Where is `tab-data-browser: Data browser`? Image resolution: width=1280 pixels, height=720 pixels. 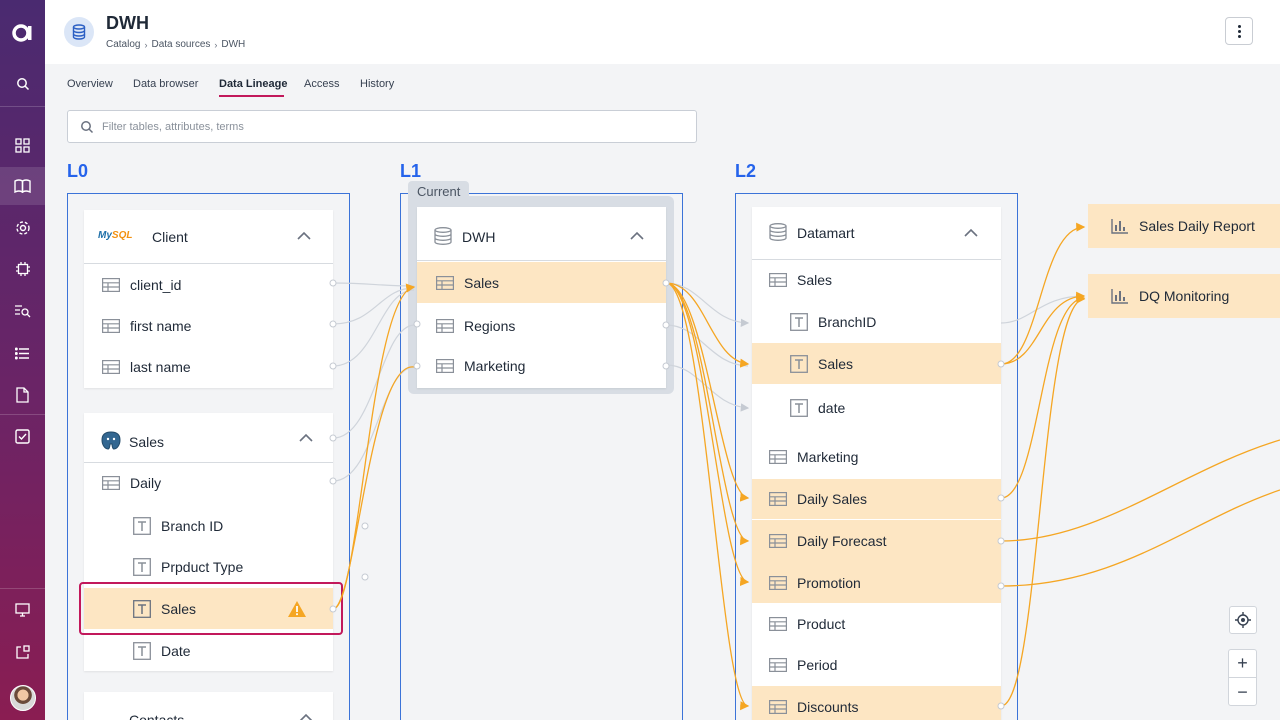
tab-data-browser: Data browser is located at coordinates (165, 84).